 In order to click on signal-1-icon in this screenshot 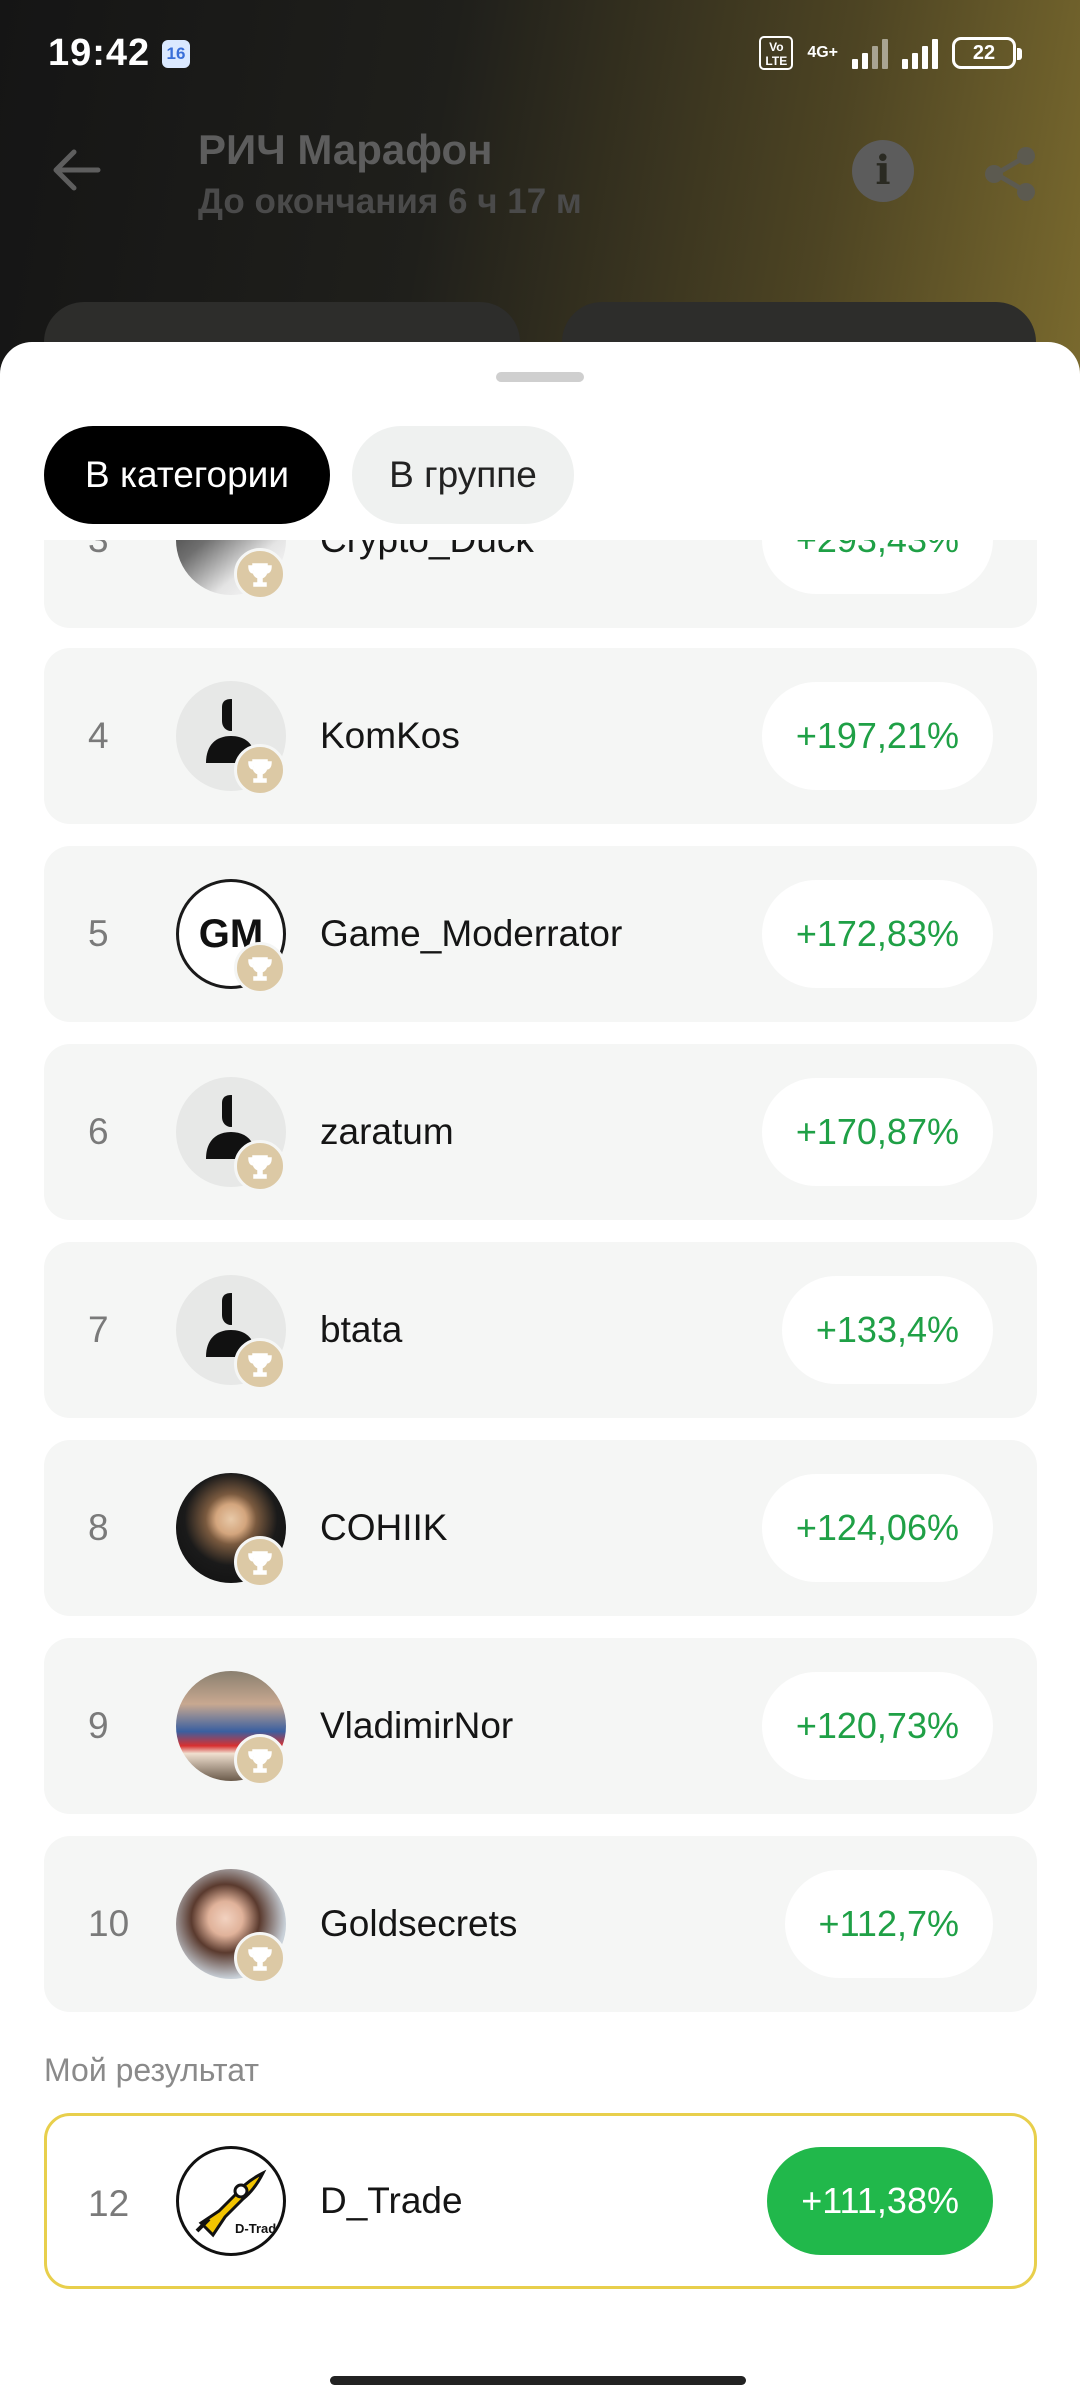, I will do `click(870, 53)`.